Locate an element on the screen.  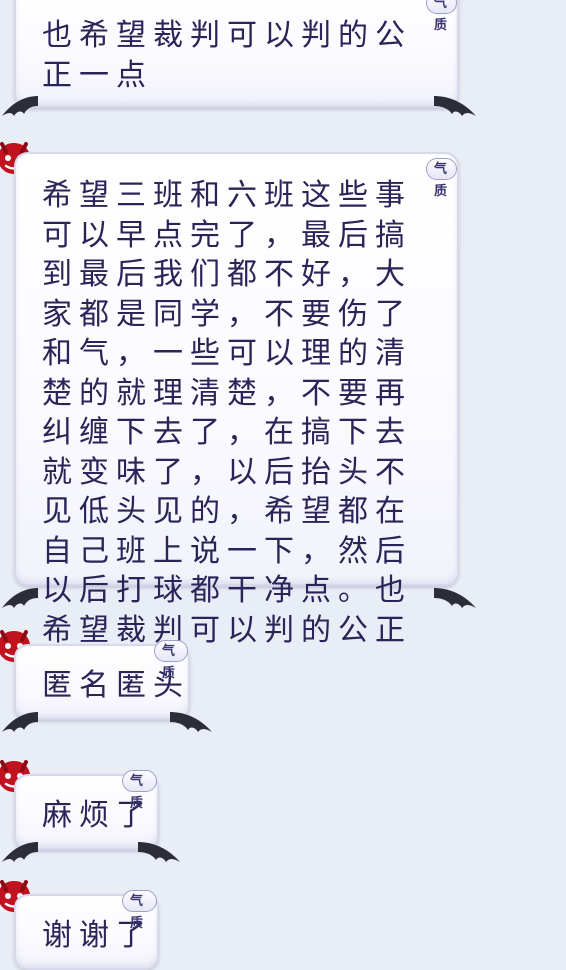
chat-message: 匿名匿头 气质 is located at coordinates (283, 681).